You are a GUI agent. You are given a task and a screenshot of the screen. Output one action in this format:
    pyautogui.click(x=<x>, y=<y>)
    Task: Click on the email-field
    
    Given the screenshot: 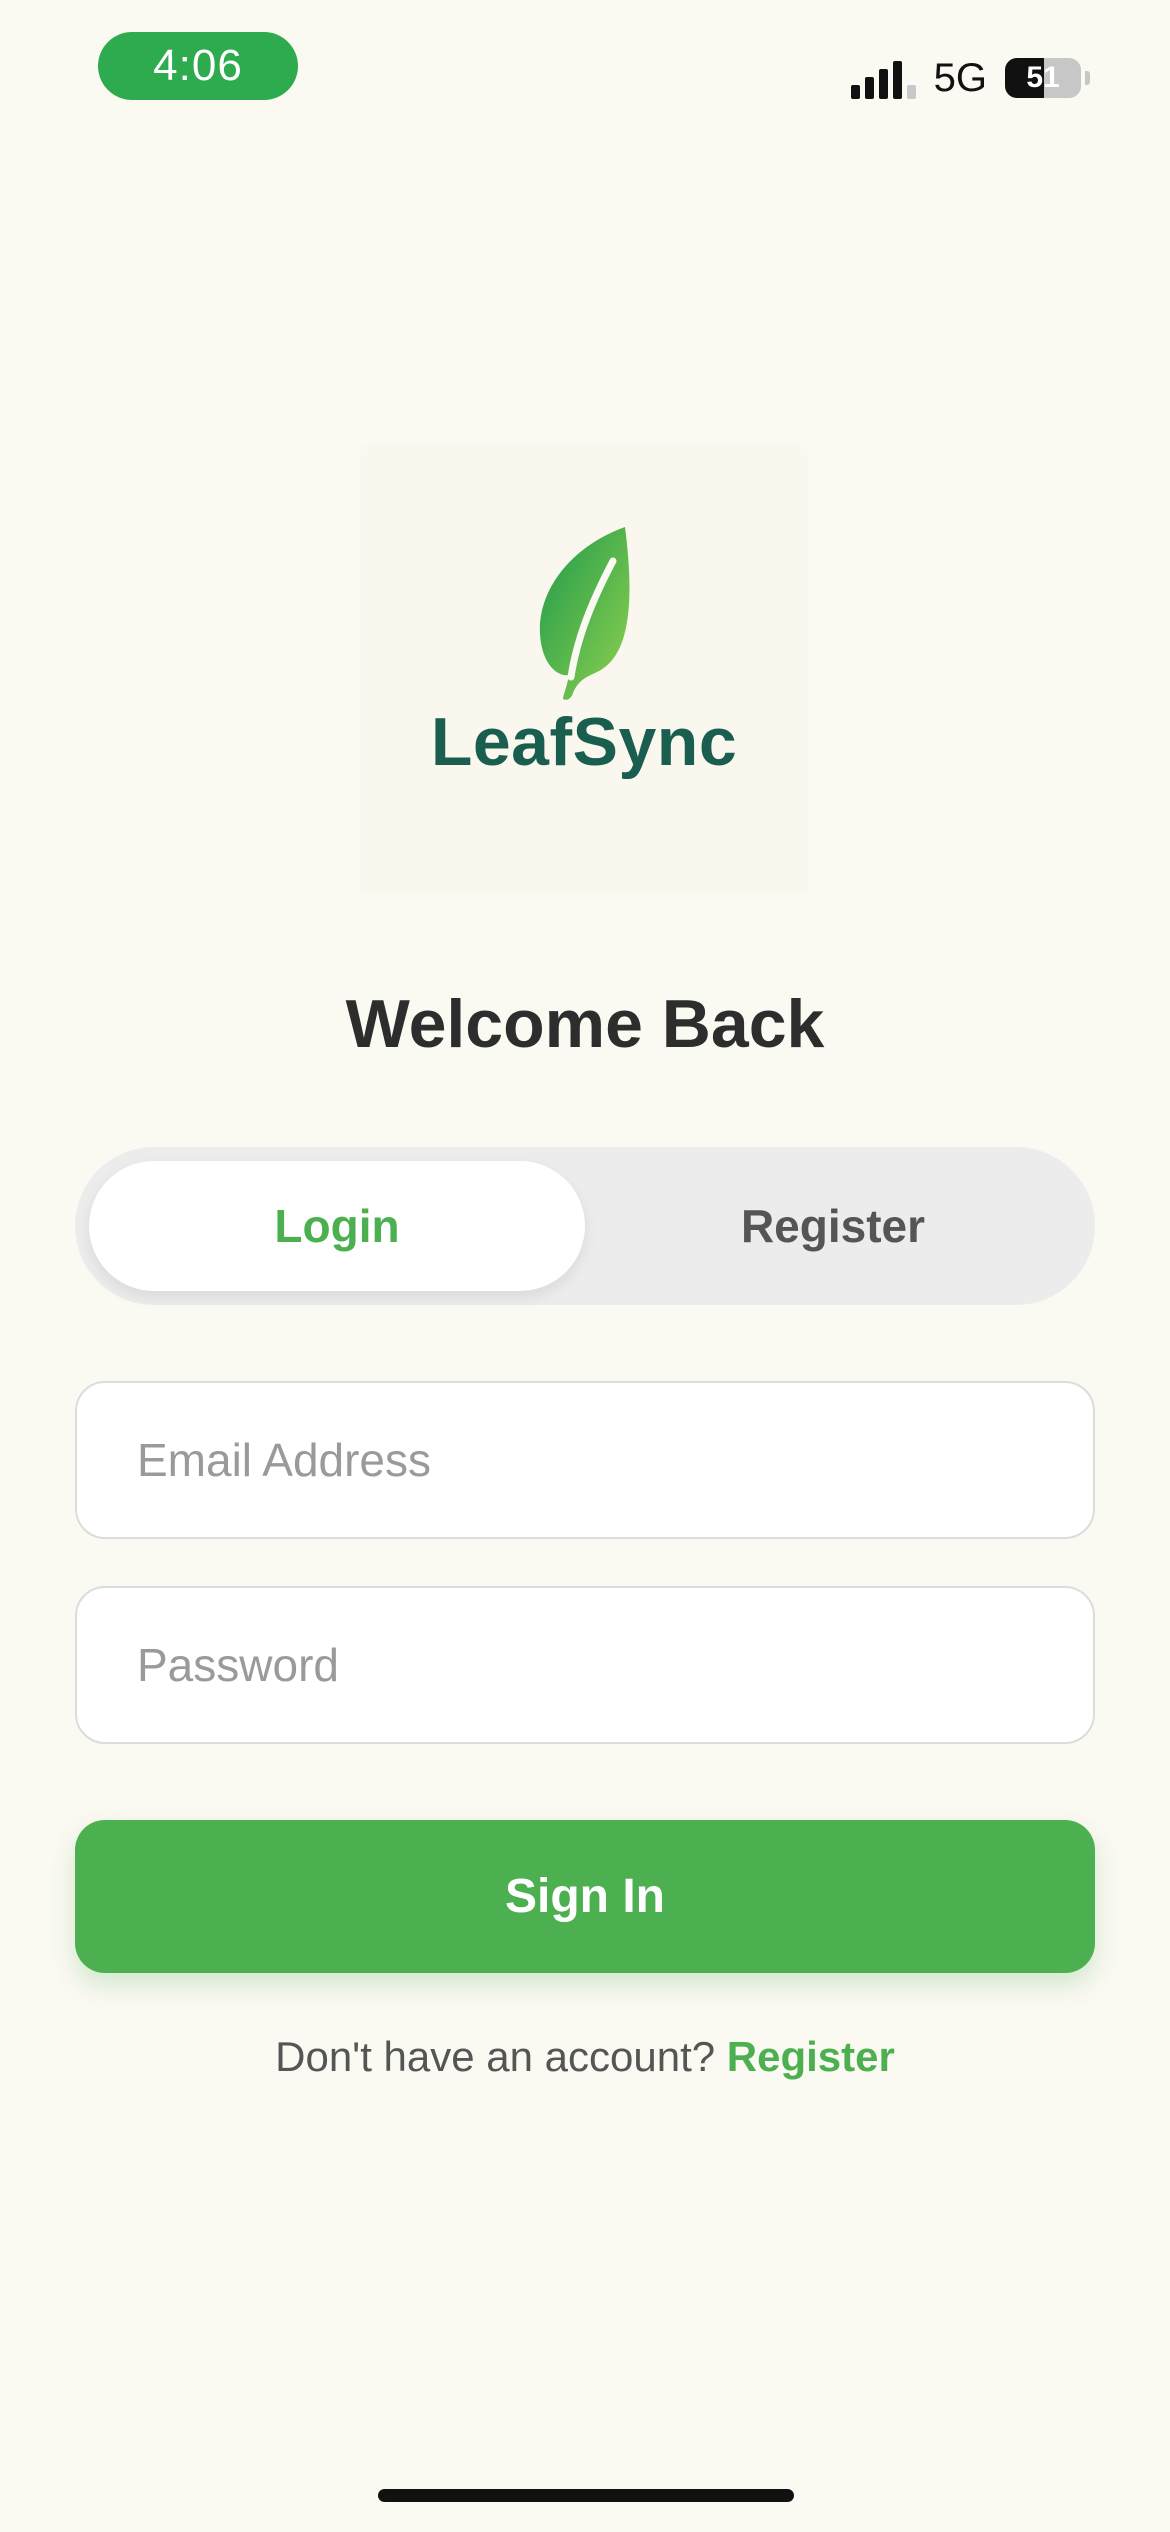 What is the action you would take?
    pyautogui.click(x=585, y=1460)
    